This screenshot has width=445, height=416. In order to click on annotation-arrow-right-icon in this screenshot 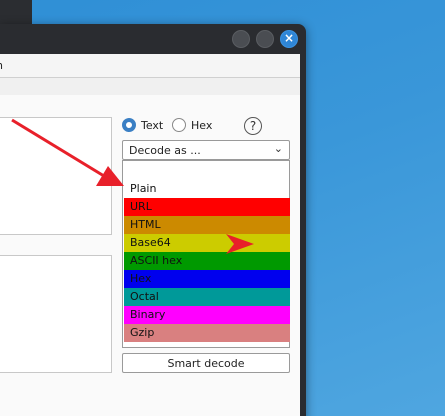, I will do `click(240, 244)`.